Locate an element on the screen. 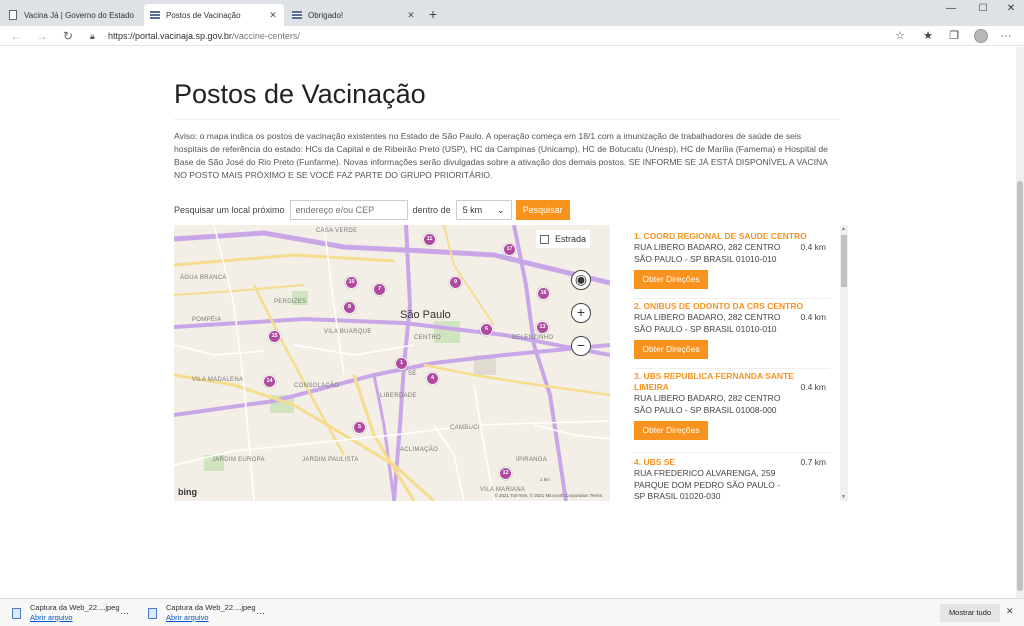 Image resolution: width=1024 pixels, height=626 pixels. tab-postos-de-vacinacao: Postos de Vacinação ✕ is located at coordinates (214, 15).